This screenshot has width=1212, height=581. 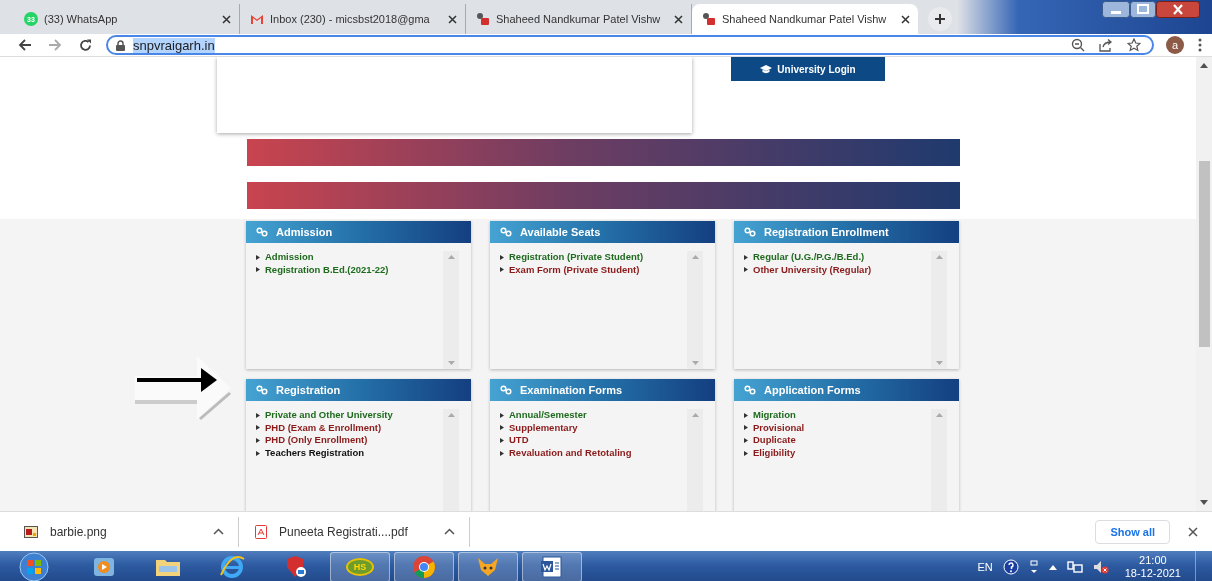 What do you see at coordinates (1106, 45) in the screenshot?
I see `share-icon` at bounding box center [1106, 45].